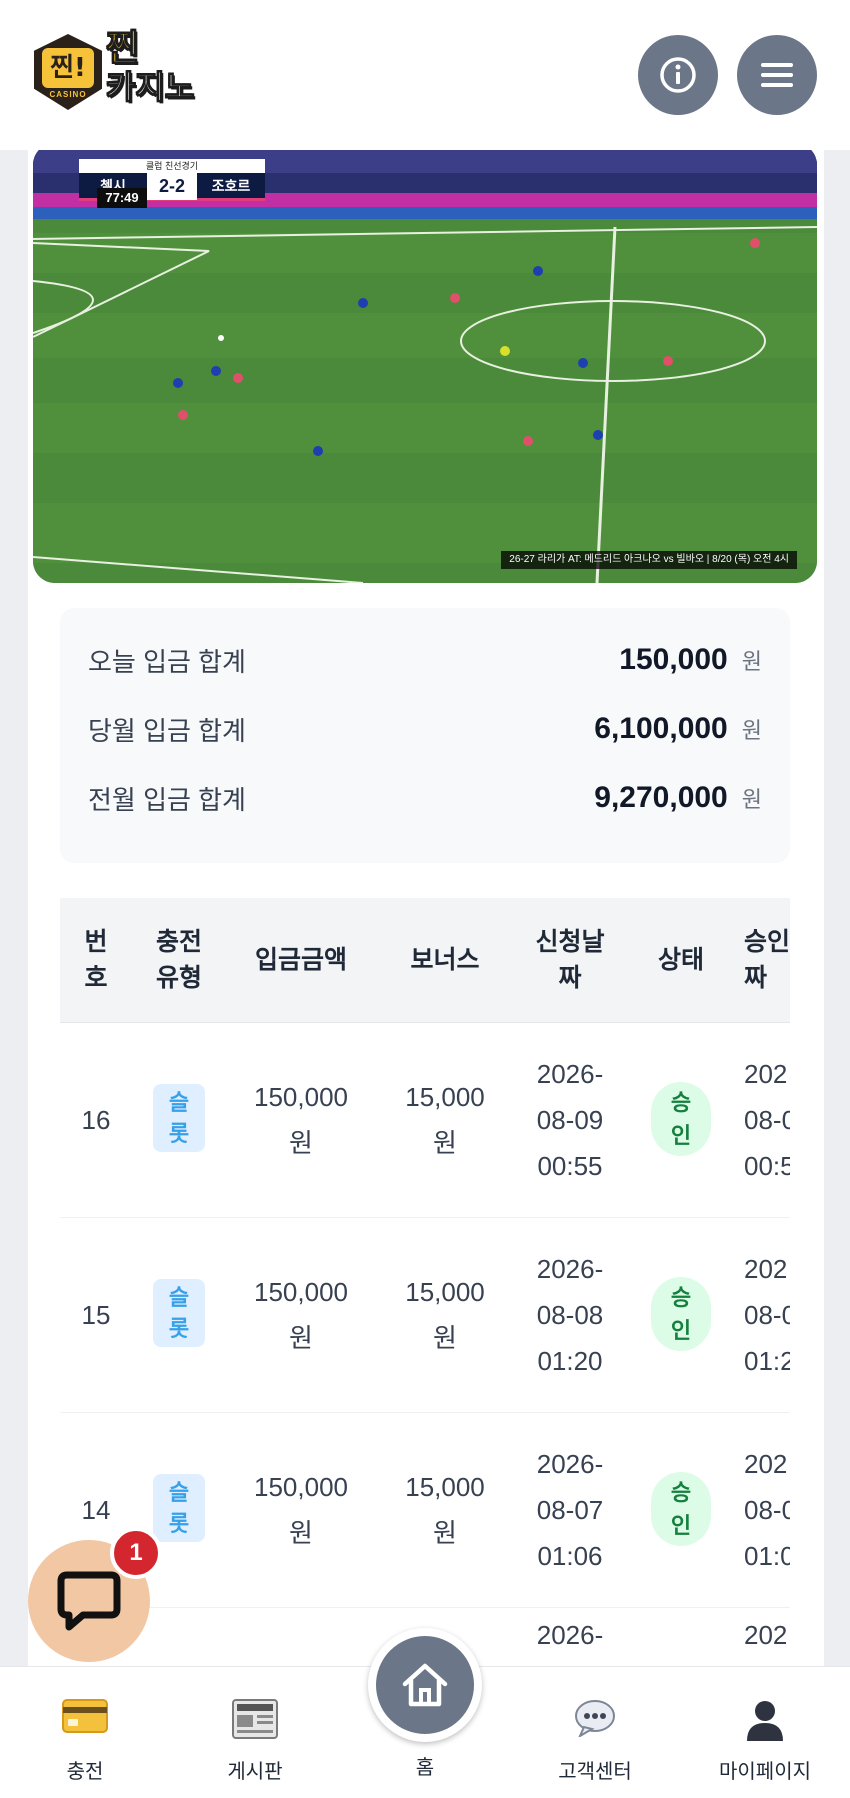 This screenshot has height=1798, width=850. I want to click on cell-request-date: 2026- 08-07 01:06, so click(570, 1509).